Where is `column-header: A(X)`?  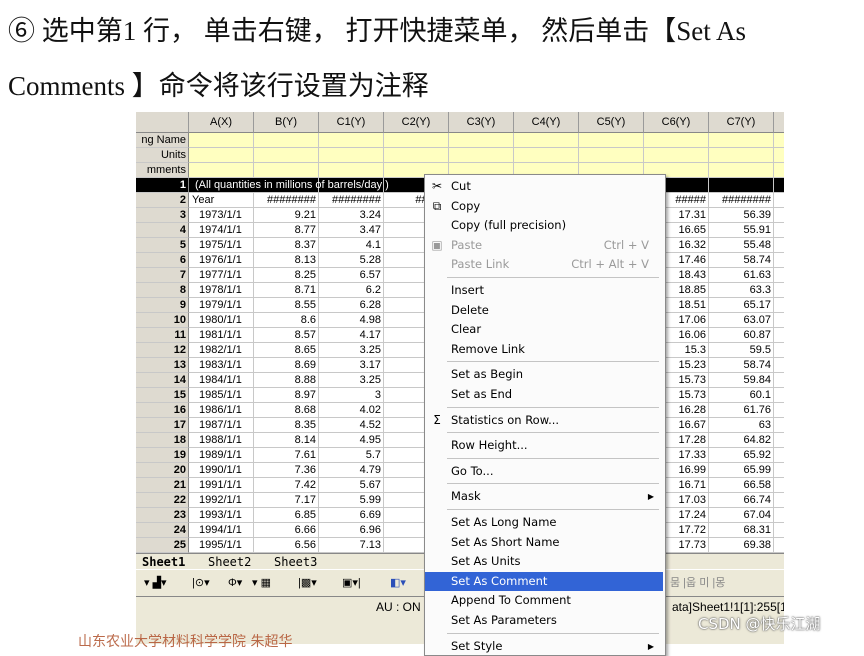
column-header: A(X) is located at coordinates (221, 122).